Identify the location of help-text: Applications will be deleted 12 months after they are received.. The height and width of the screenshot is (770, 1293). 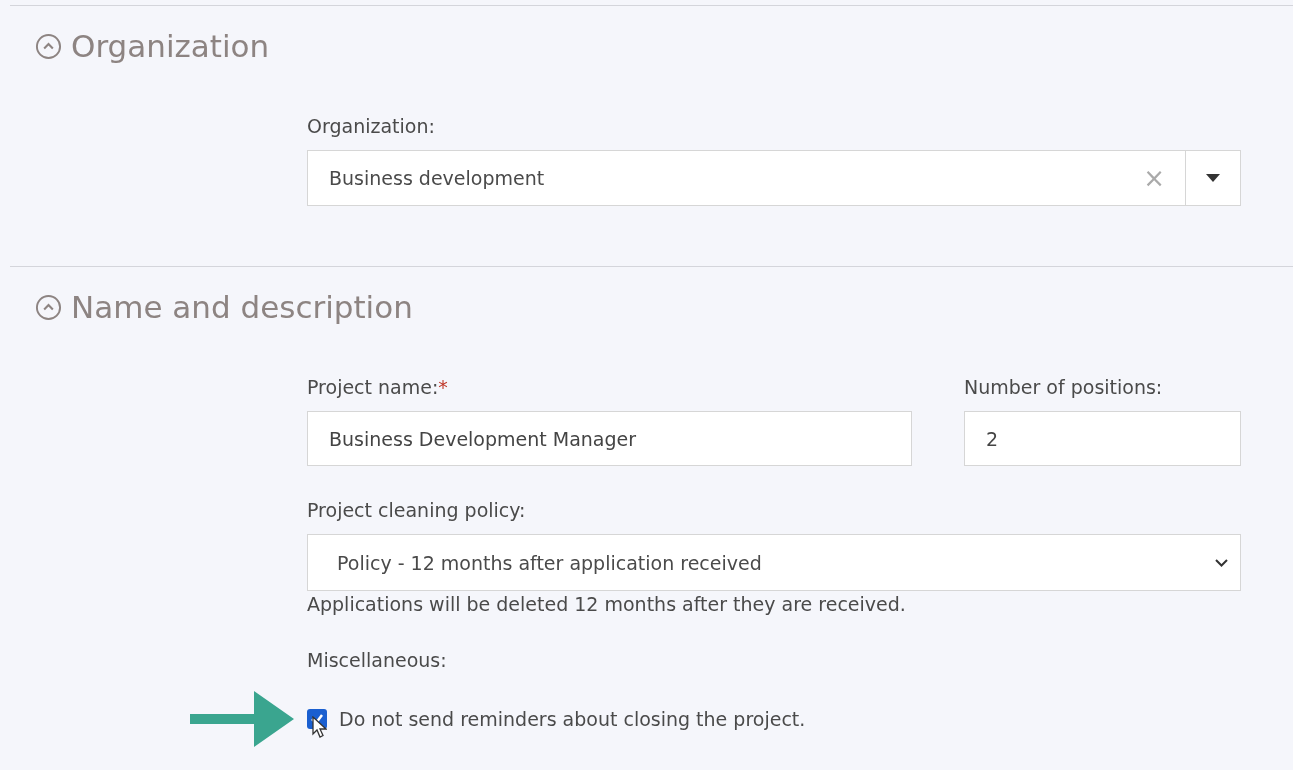
(607, 604).